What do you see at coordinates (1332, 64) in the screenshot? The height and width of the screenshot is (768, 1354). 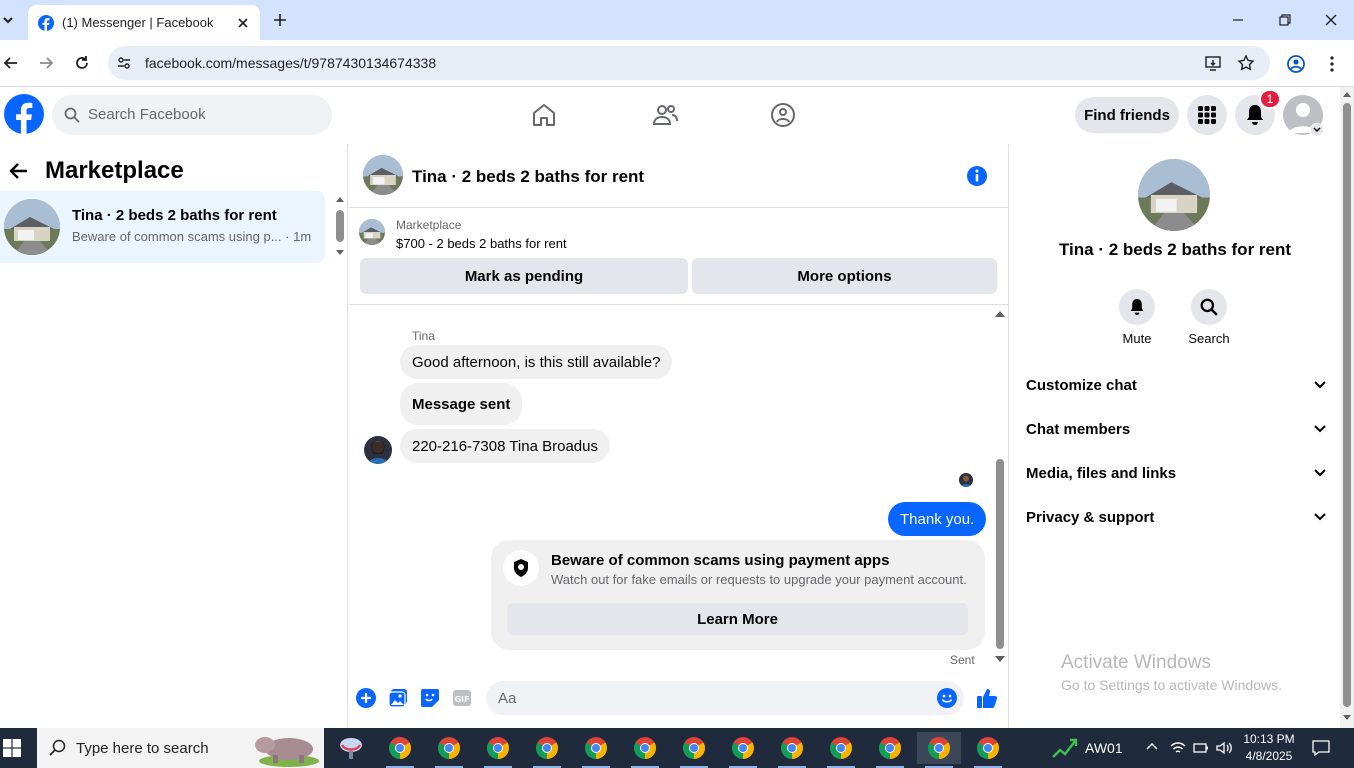 I see `browser-menu-icon` at bounding box center [1332, 64].